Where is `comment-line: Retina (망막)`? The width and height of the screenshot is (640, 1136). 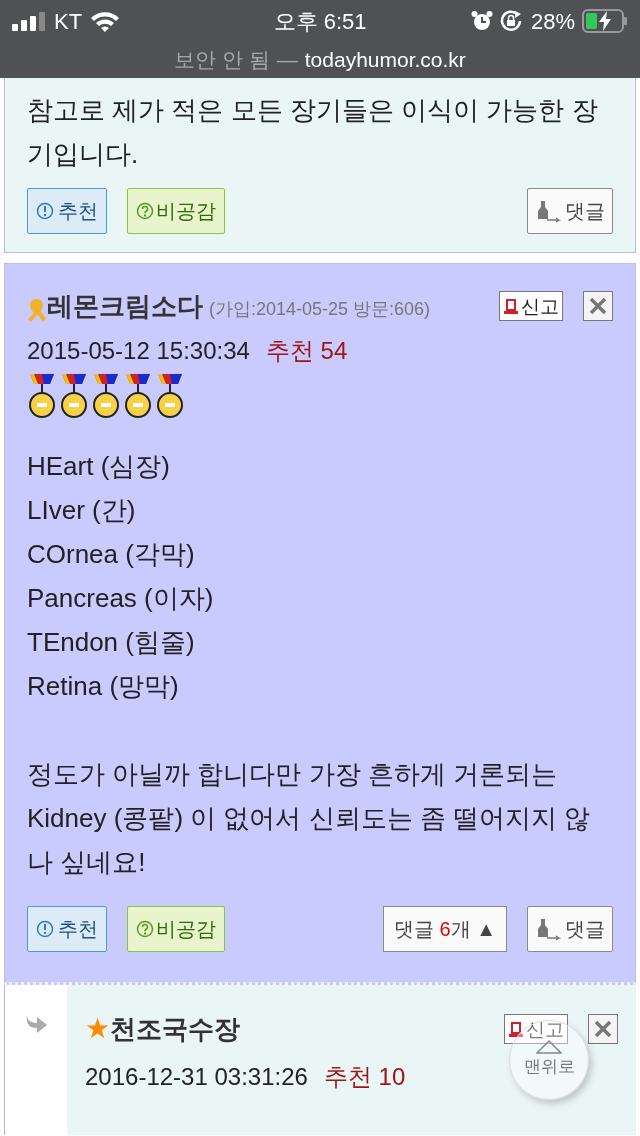
comment-line: Retina (망막) is located at coordinates (103, 686).